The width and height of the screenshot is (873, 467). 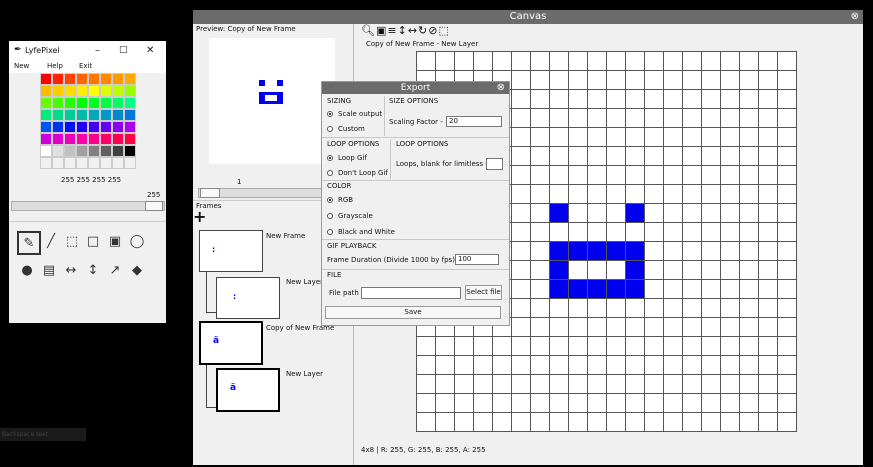 I want to click on rgb-label: RGB, so click(x=345, y=200).